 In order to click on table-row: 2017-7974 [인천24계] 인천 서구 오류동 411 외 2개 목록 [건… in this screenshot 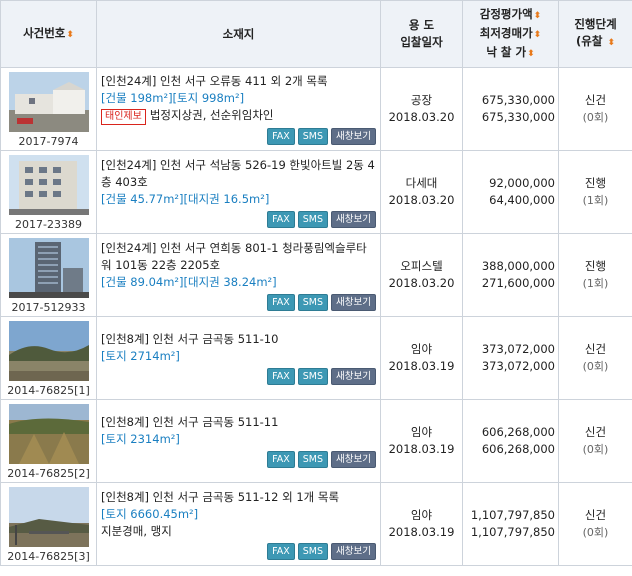, I will do `click(316, 109)`.